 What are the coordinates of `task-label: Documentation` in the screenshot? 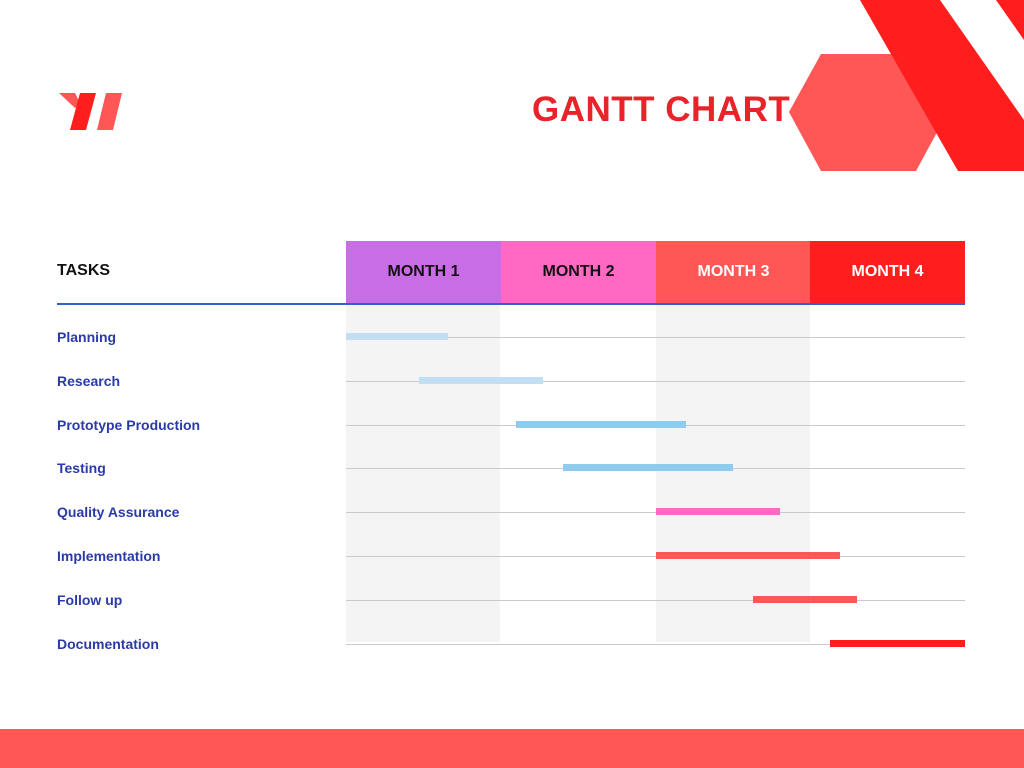 It's located at (108, 644).